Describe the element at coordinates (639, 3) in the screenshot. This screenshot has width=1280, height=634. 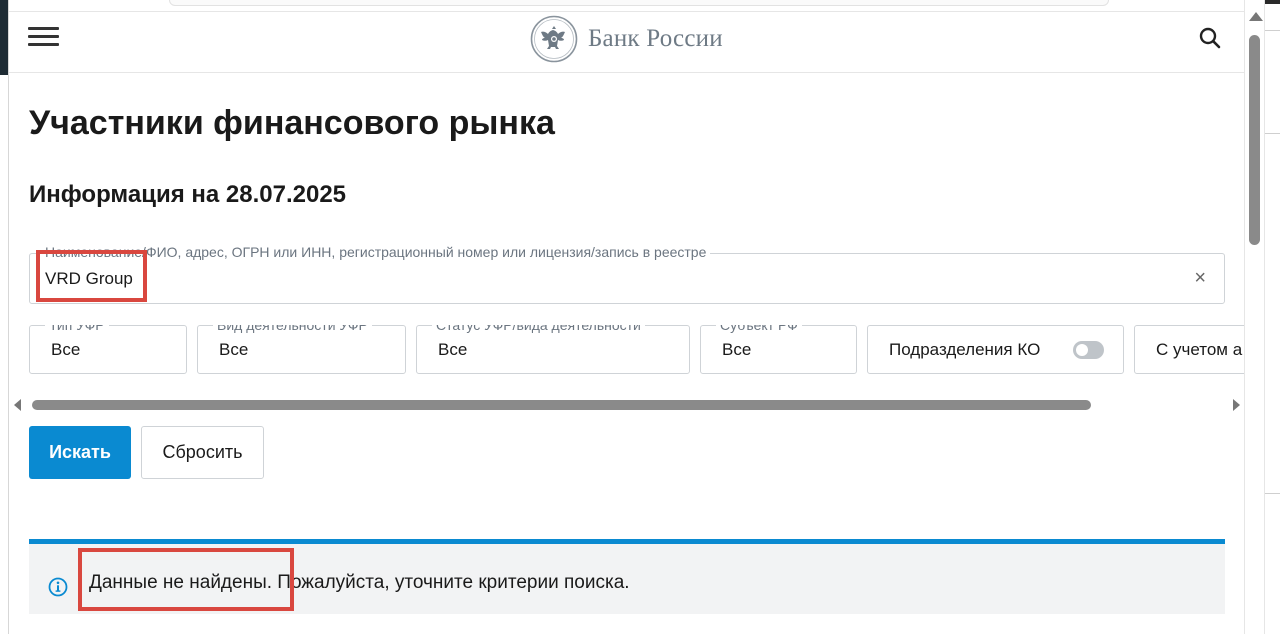
I see `address-bar-edge` at that location.